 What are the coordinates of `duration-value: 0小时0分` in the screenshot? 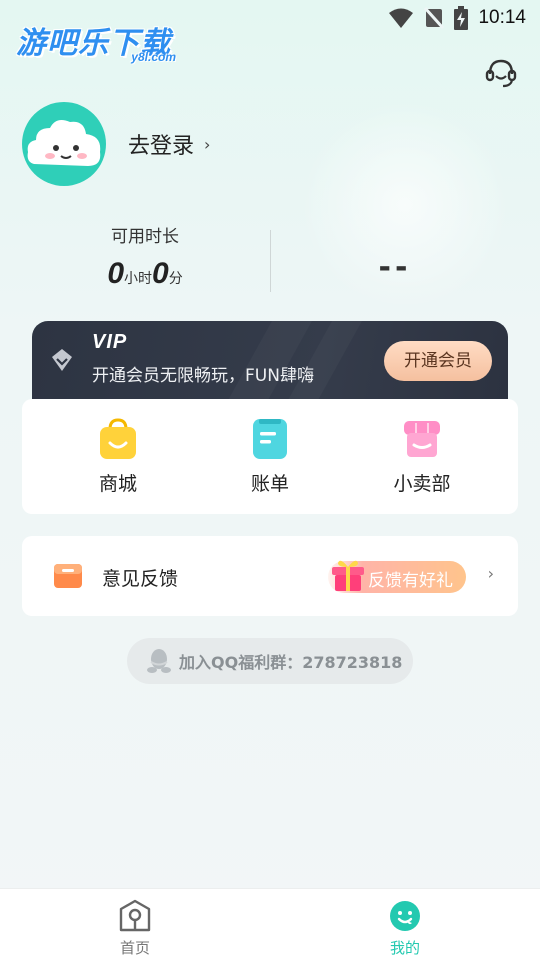 It's located at (145, 274).